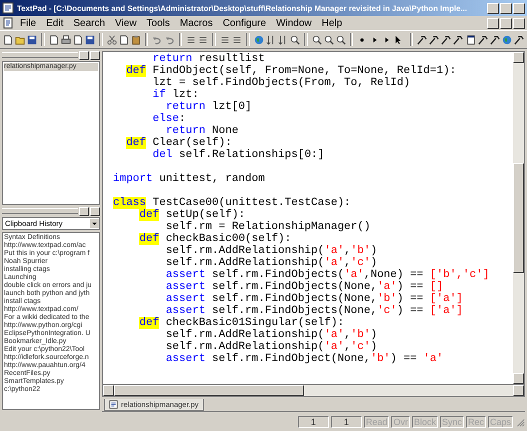 This screenshot has height=431, width=527. I want to click on window-icon, so click(471, 40).